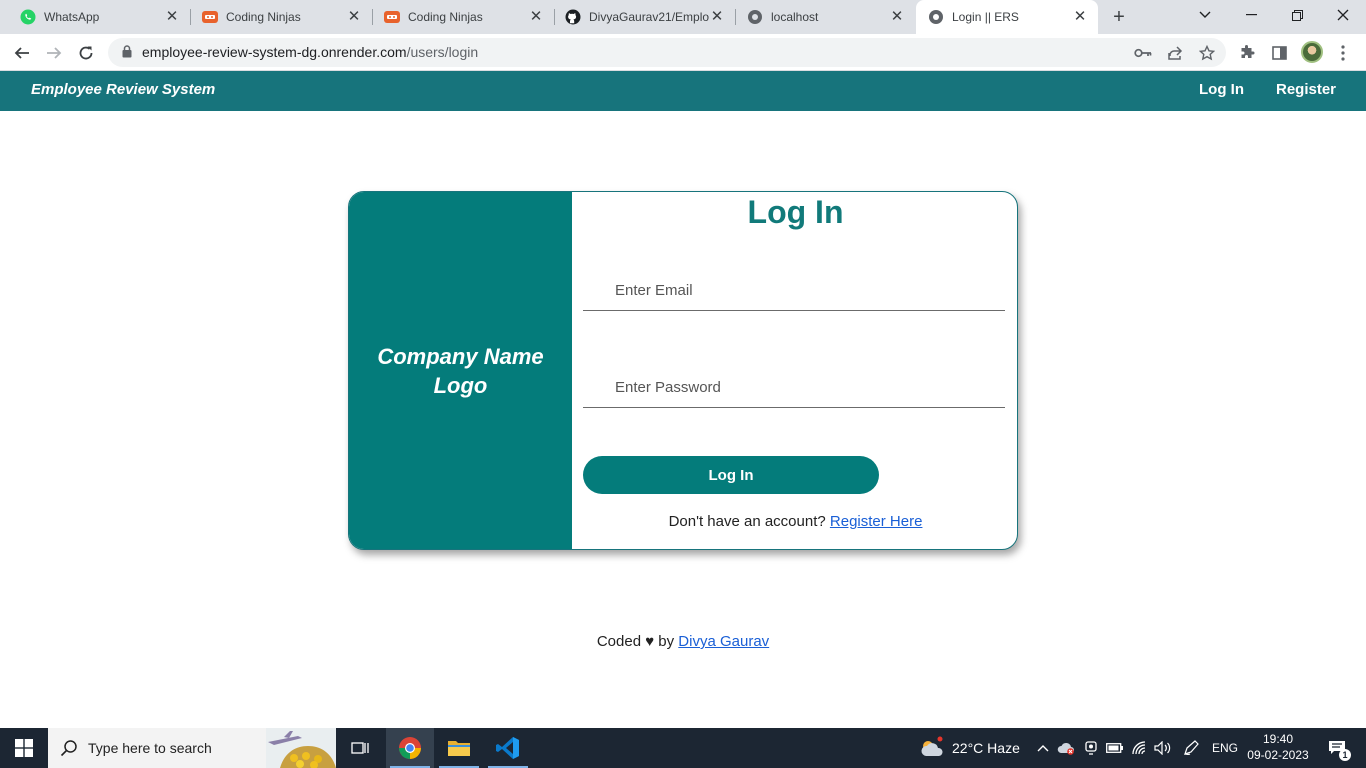 This screenshot has height=768, width=1366. What do you see at coordinates (649, 17) in the screenshot?
I see `tab-title: DivyaGaurav21/Emplo` at bounding box center [649, 17].